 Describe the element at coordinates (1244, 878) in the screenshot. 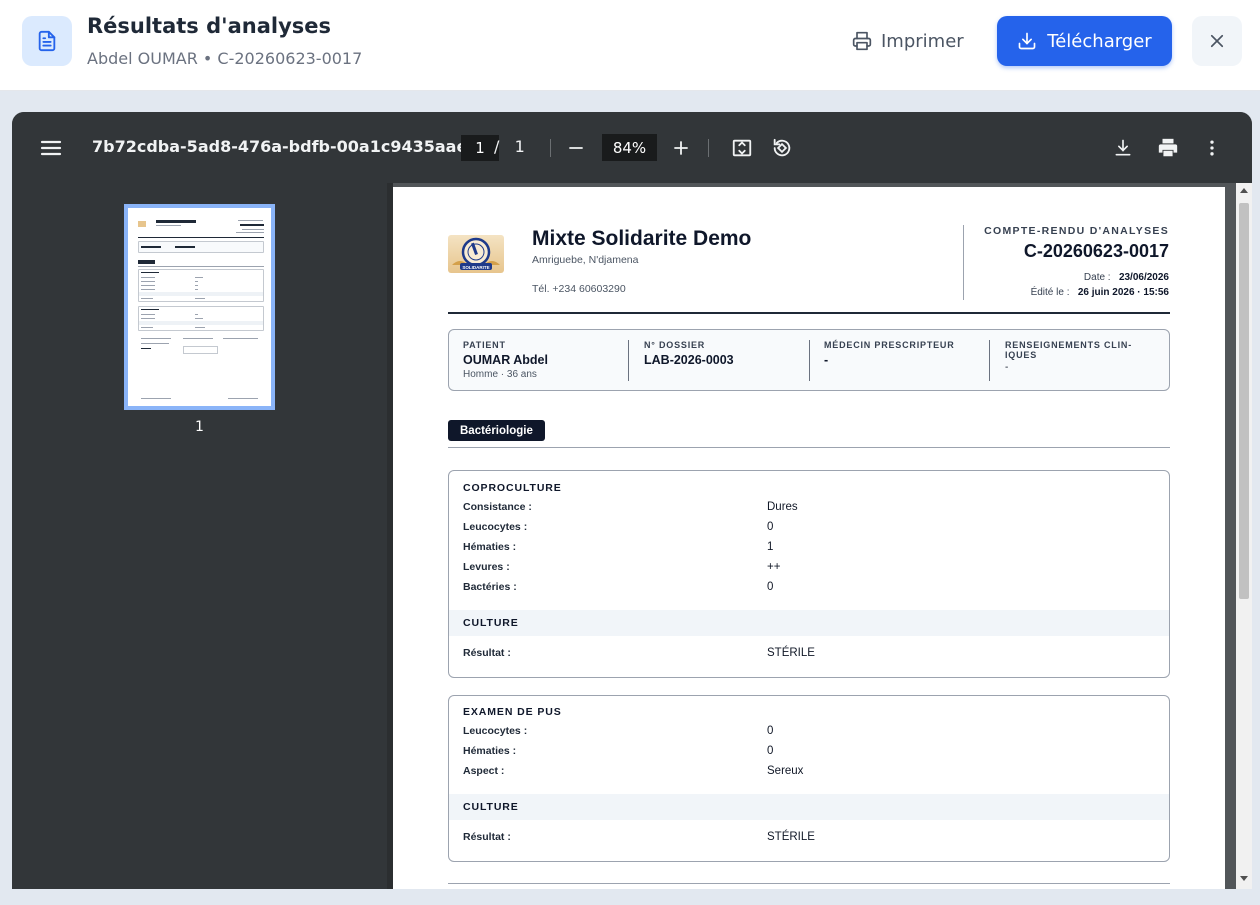

I see `scroll-down-arrow-icon` at that location.